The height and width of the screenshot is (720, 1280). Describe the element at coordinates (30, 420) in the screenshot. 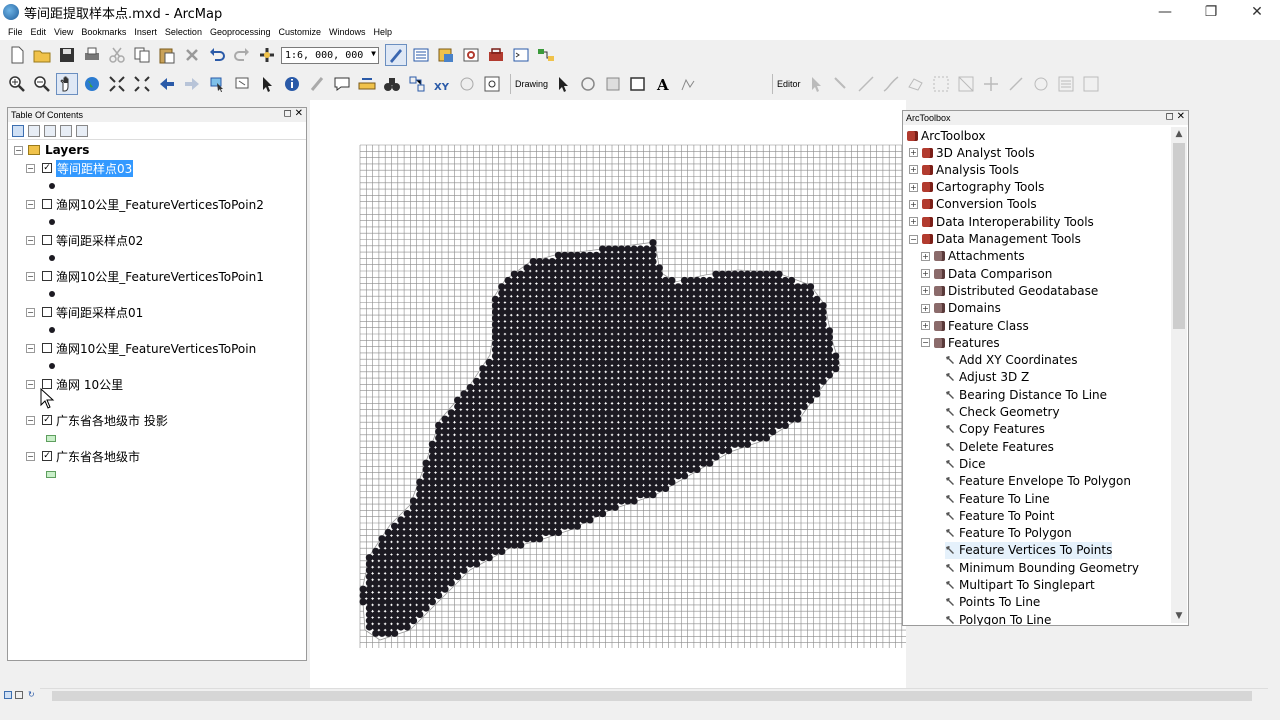

I see `collapse-icon: −` at that location.